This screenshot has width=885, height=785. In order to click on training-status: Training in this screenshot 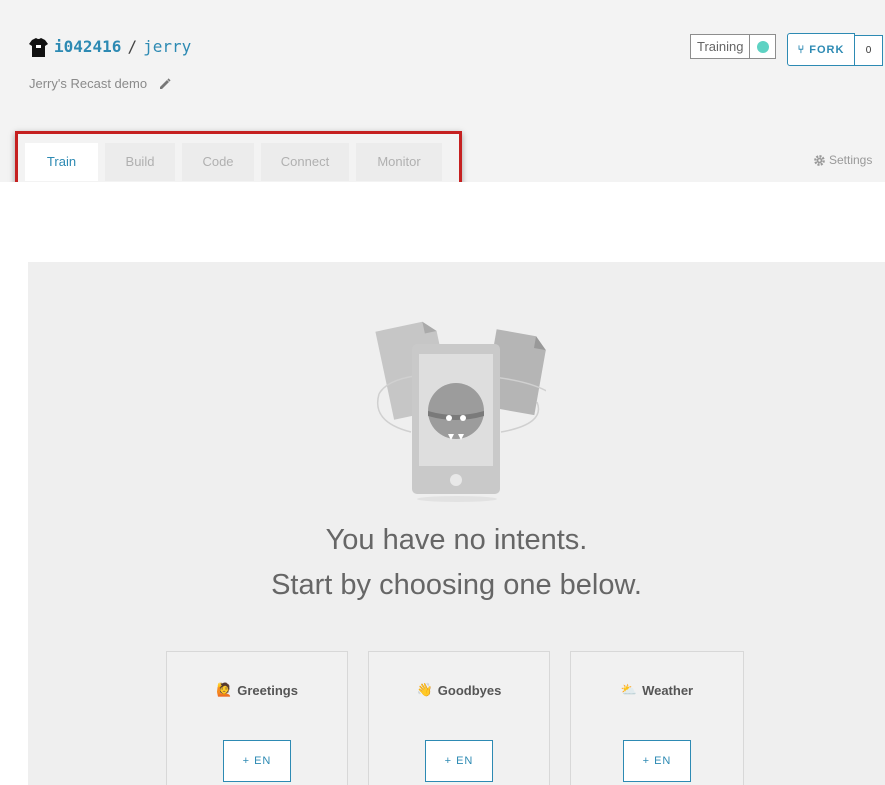, I will do `click(733, 46)`.